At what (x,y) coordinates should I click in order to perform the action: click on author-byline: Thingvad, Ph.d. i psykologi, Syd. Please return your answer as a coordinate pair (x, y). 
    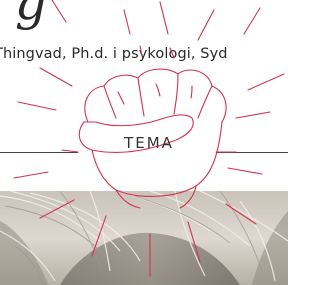
    Looking at the image, I should click on (114, 54).